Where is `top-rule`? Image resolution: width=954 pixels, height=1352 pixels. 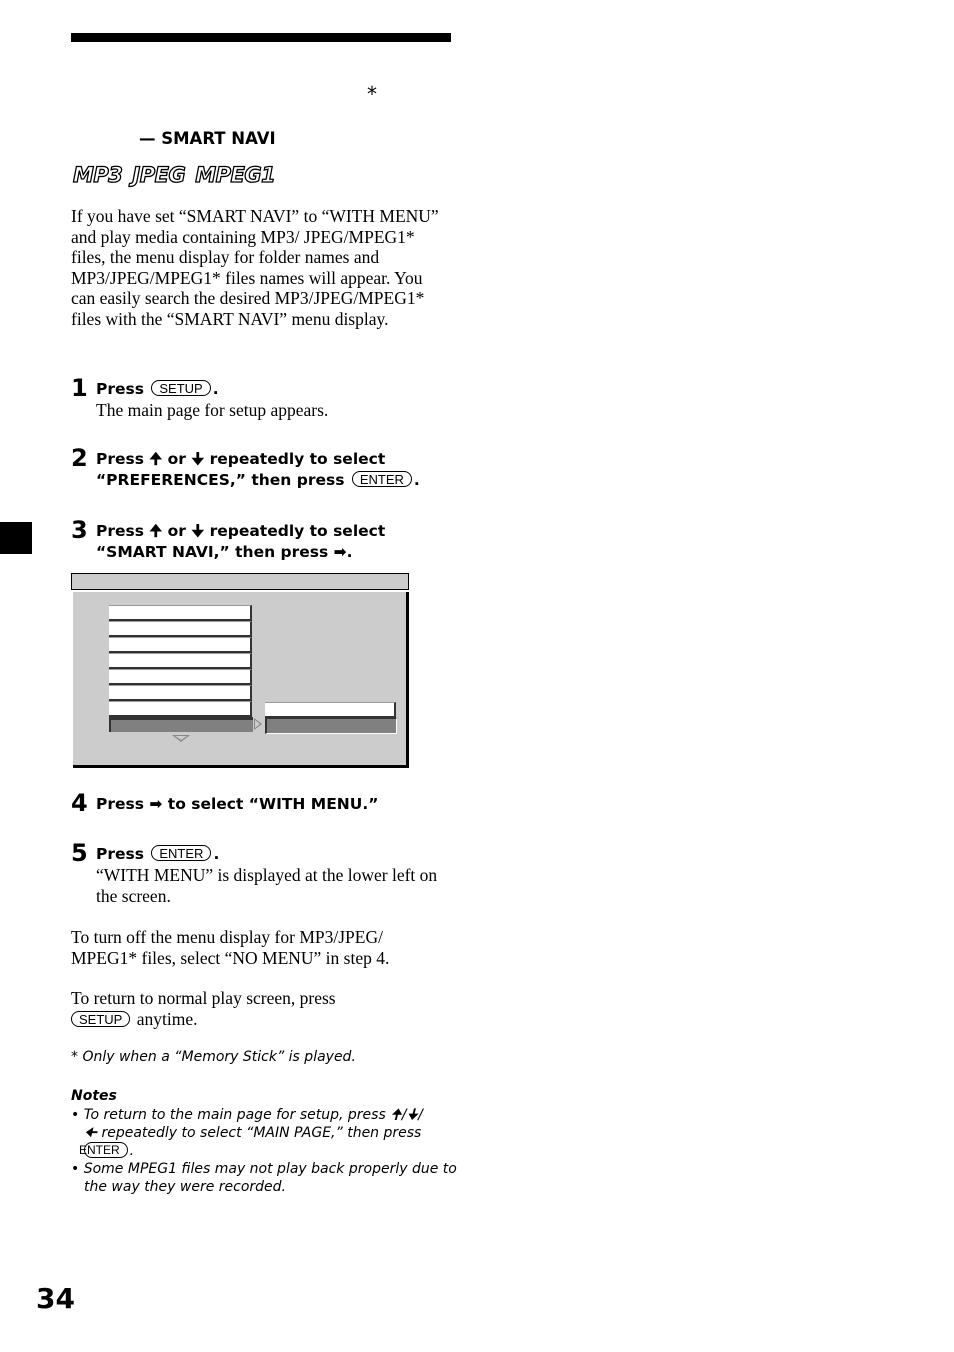 top-rule is located at coordinates (261, 37).